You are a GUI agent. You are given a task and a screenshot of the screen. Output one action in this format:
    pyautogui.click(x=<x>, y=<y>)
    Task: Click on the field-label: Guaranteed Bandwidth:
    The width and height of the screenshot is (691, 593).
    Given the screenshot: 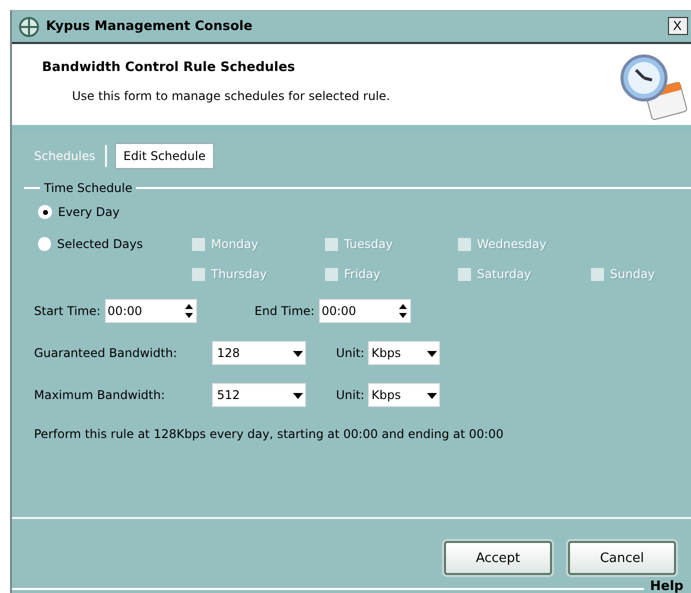 What is the action you would take?
    pyautogui.click(x=106, y=353)
    